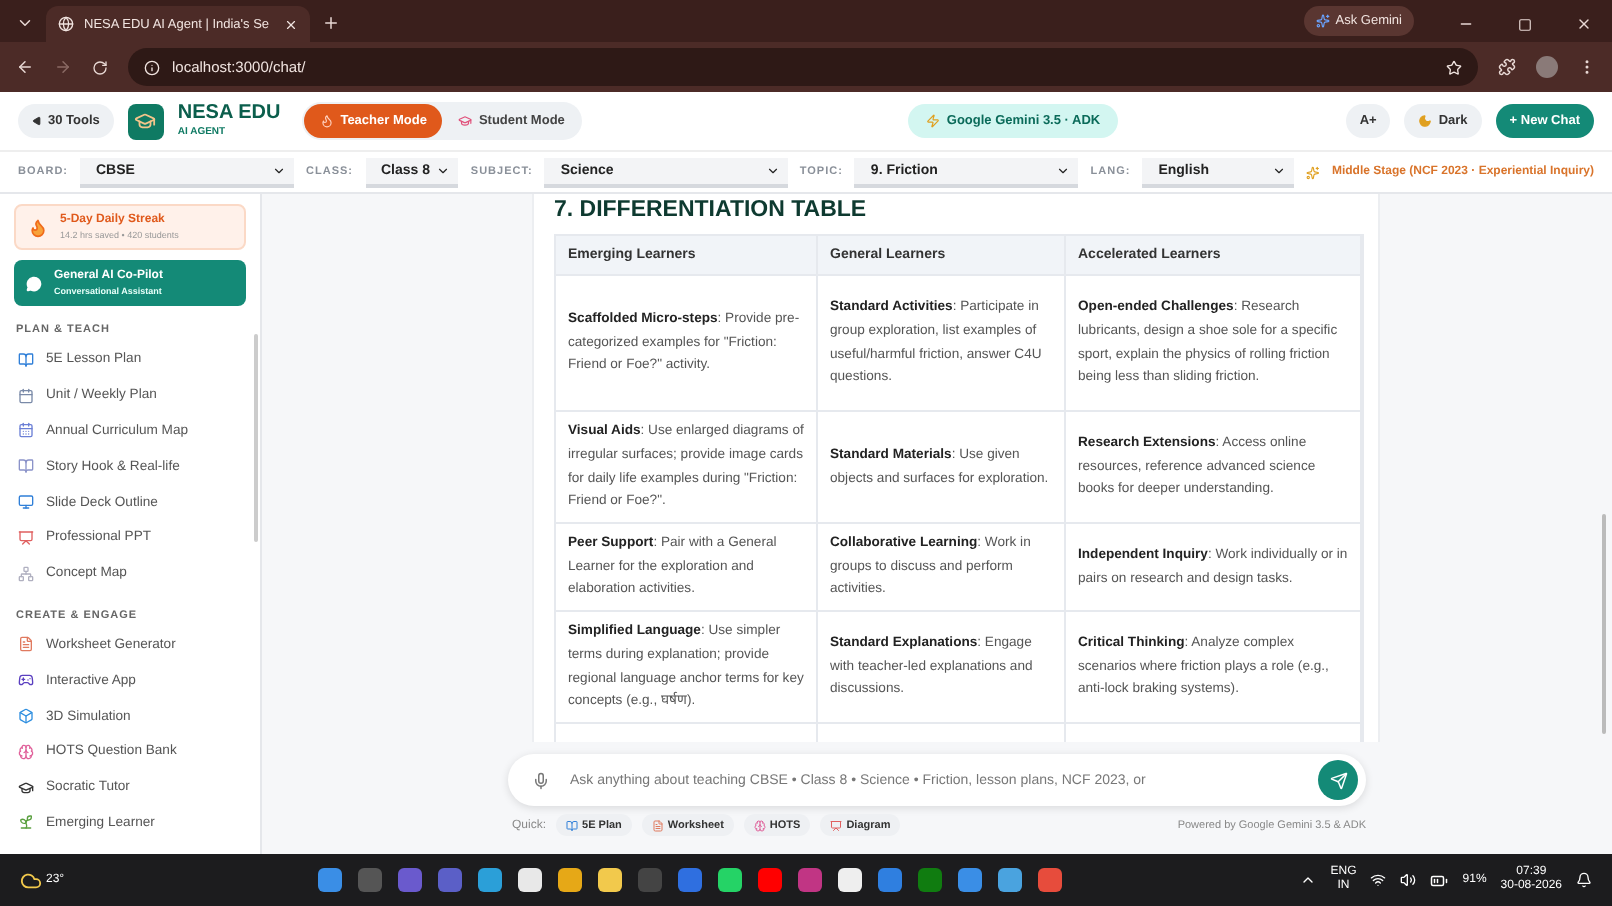 The image size is (1612, 906). What do you see at coordinates (34, 283) in the screenshot?
I see `chat-bubble-icon` at bounding box center [34, 283].